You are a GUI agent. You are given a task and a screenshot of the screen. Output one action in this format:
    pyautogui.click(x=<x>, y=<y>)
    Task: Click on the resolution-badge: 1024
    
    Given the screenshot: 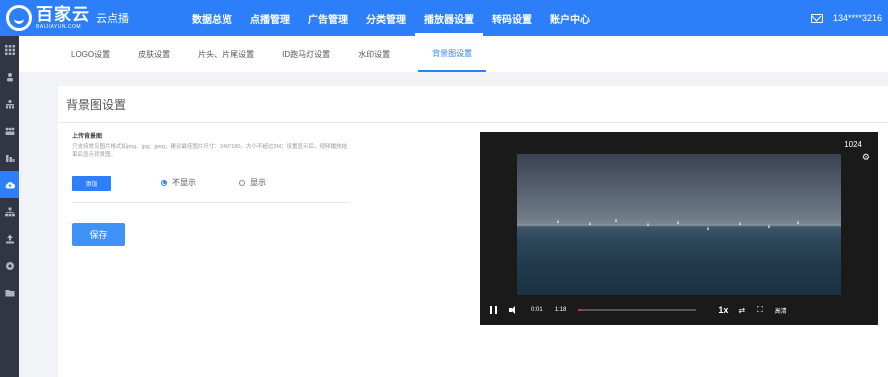 What is the action you would take?
    pyautogui.click(x=853, y=144)
    